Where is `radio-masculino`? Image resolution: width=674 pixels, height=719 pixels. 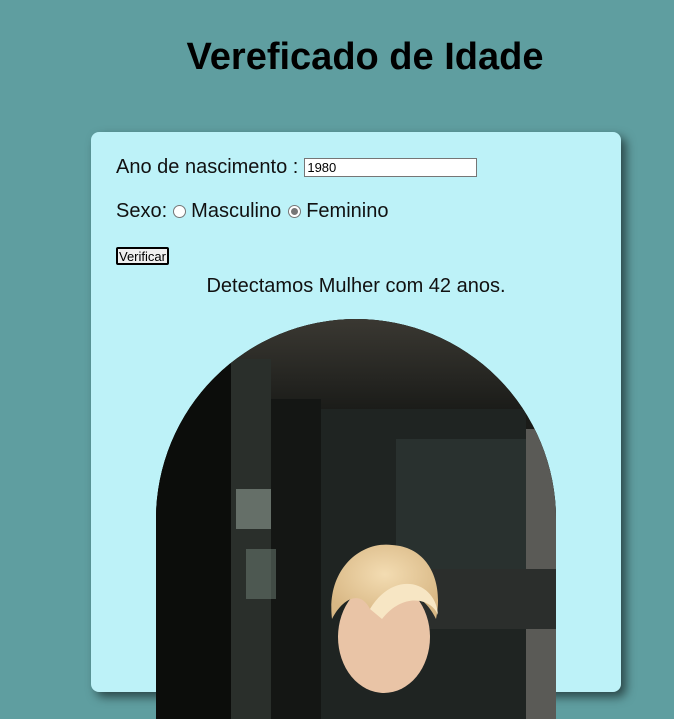
radio-masculino is located at coordinates (180, 211).